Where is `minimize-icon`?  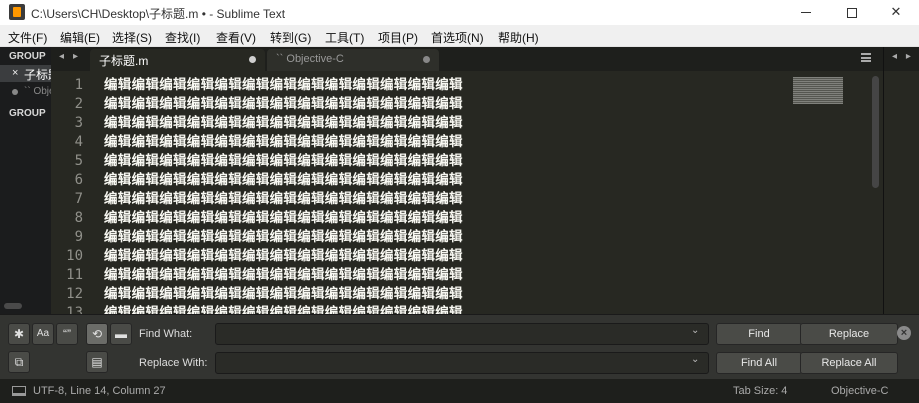
minimize-icon is located at coordinates (806, 13).